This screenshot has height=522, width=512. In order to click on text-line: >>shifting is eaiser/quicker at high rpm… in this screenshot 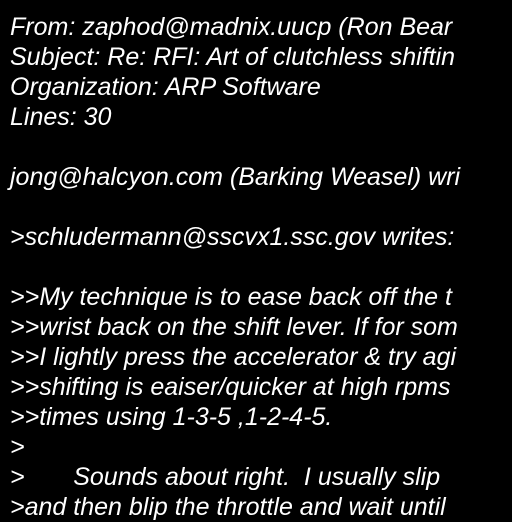, I will do `click(230, 387)`.